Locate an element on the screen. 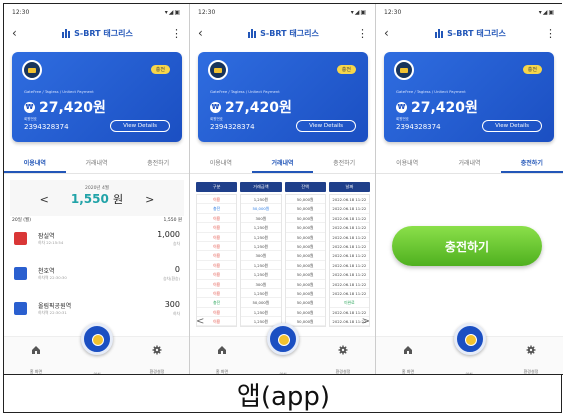  tab-bar: 이용내역 거래내역 충전하기 is located at coordinates (282, 165).